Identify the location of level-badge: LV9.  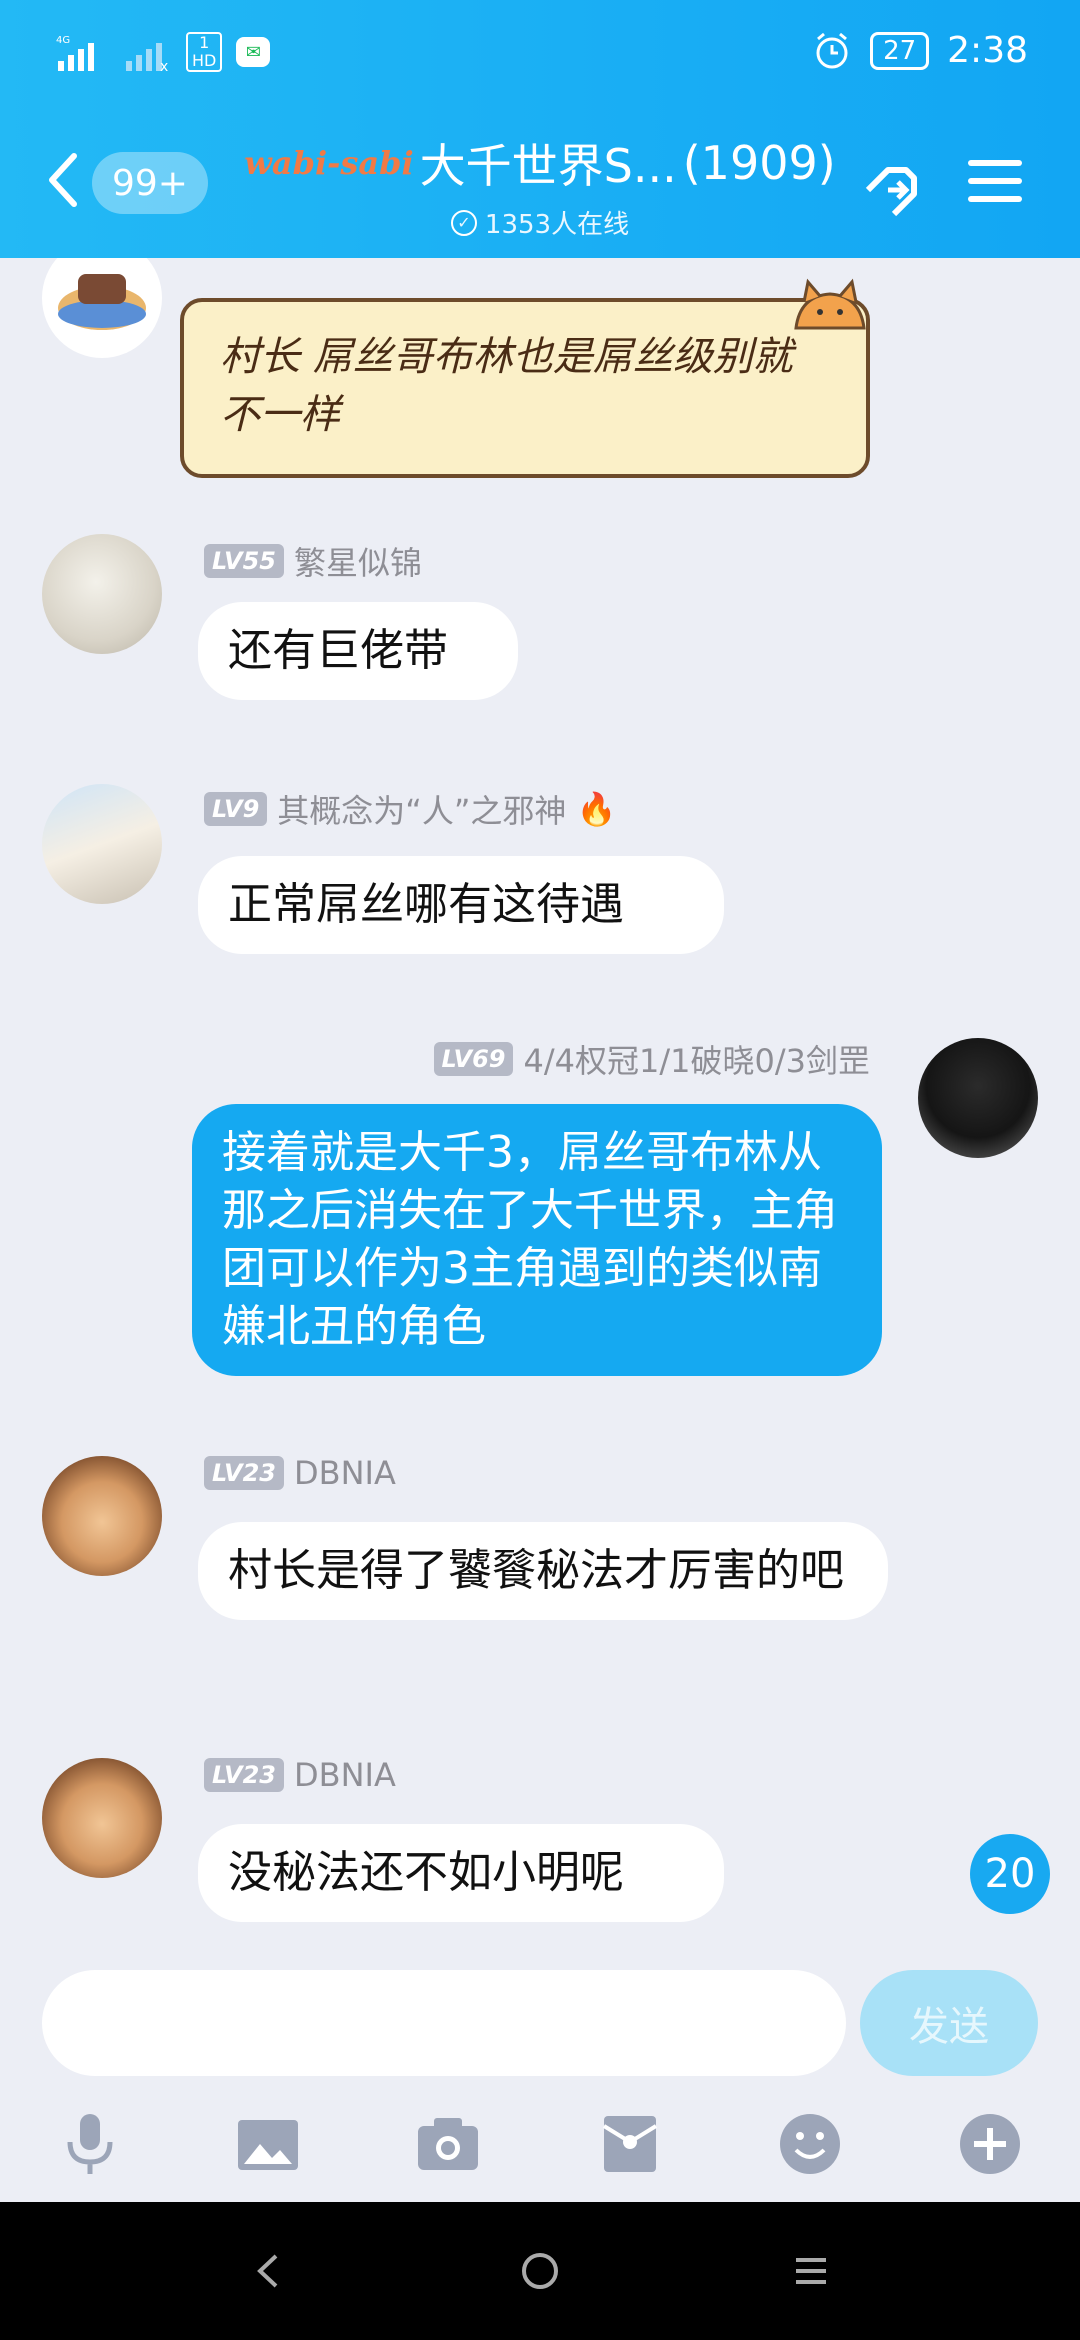
(236, 809).